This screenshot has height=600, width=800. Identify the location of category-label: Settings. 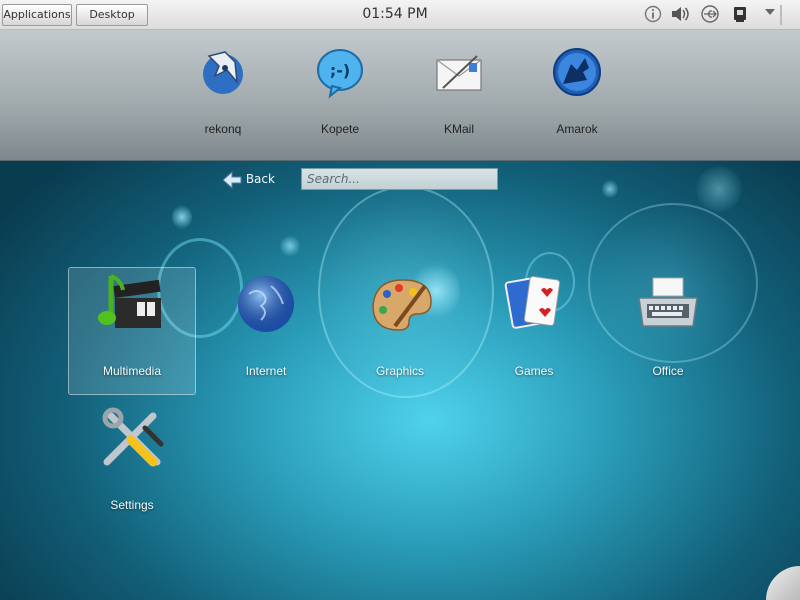
(132, 505).